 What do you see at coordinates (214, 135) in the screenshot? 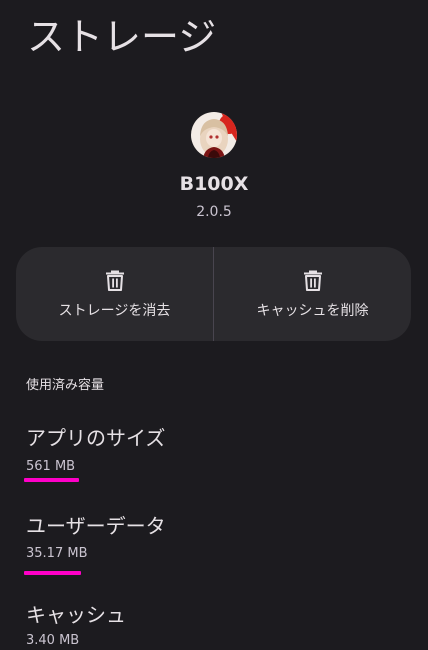
I see `app-avatar-icon` at bounding box center [214, 135].